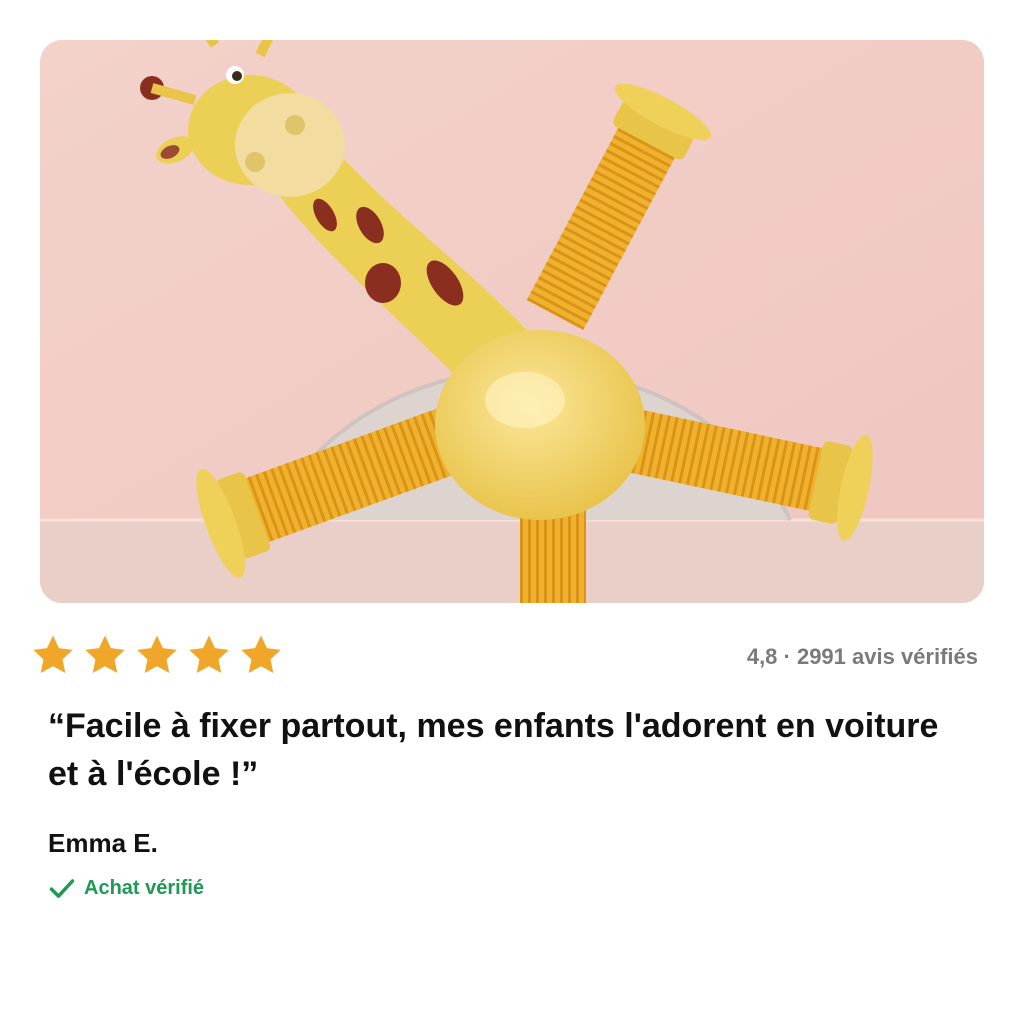 This screenshot has width=1024, height=1024. I want to click on checkmark-icon, so click(62, 888).